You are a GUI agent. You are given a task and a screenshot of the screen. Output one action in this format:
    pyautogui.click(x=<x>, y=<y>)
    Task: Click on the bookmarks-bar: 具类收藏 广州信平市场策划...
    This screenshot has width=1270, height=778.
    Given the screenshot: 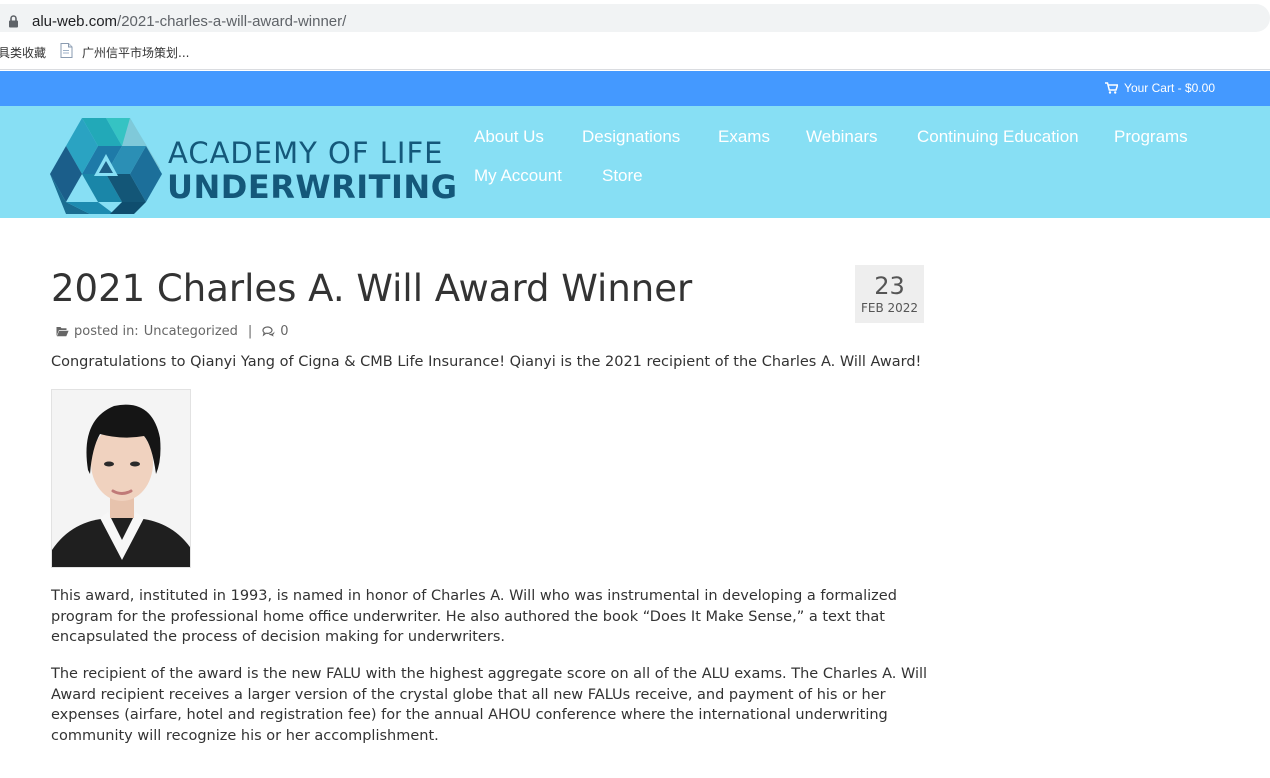 What is the action you would take?
    pyautogui.click(x=635, y=53)
    